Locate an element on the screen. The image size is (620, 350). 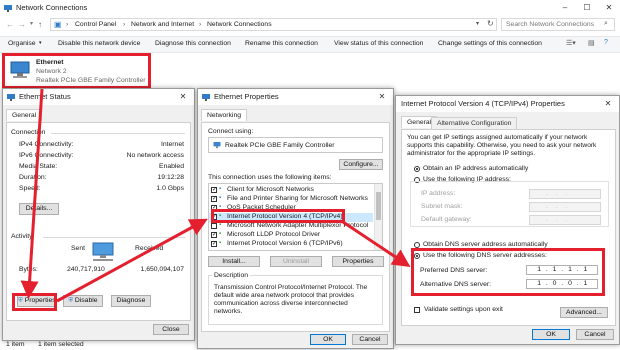
back-icon: ← is located at coordinates (10, 24).